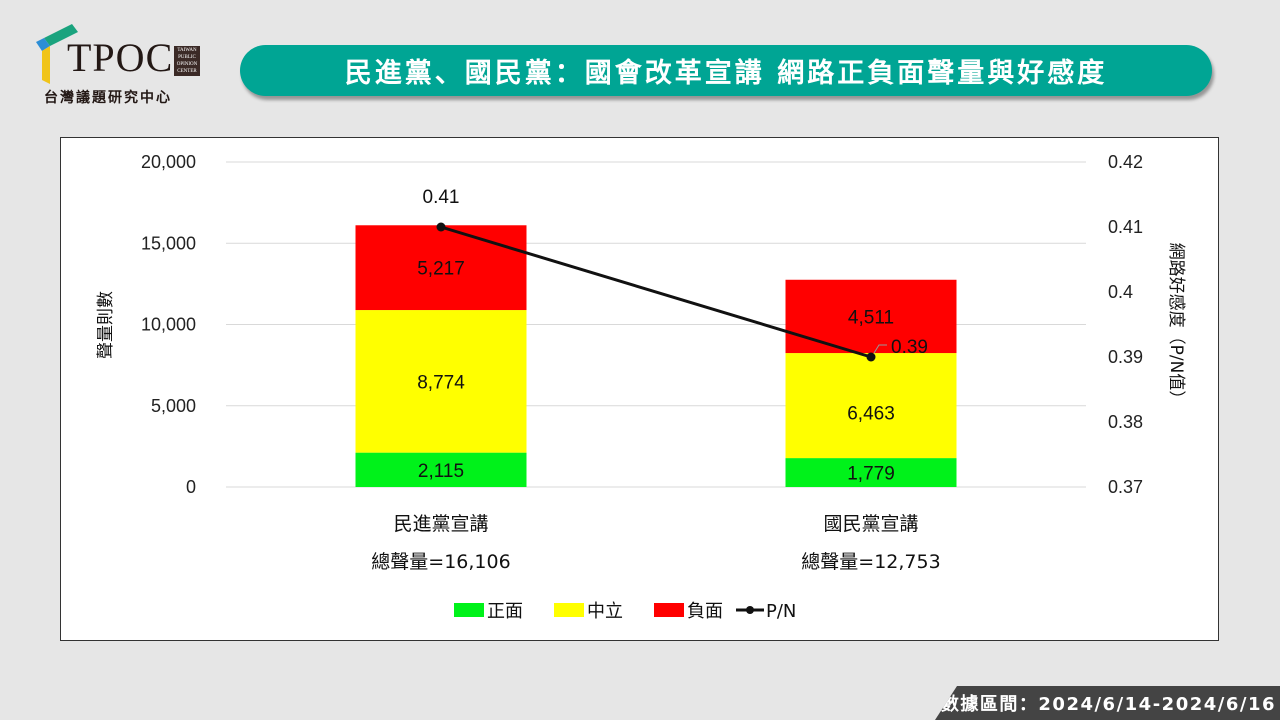 This screenshot has height=720, width=1280. I want to click on y2-axis-title: 網路好感度（P/N值）, so click(1176, 325).